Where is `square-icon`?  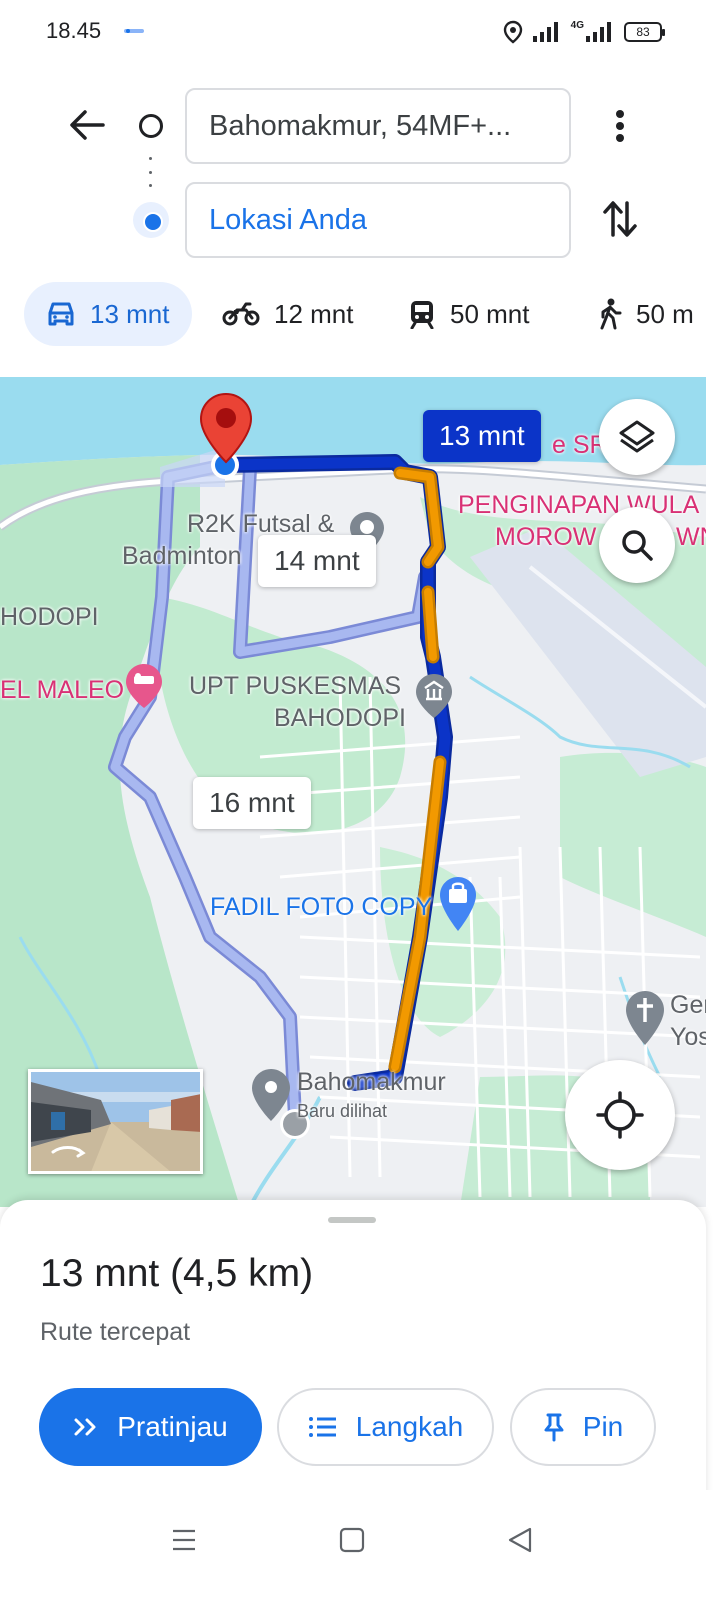
square-icon is located at coordinates (352, 1540).